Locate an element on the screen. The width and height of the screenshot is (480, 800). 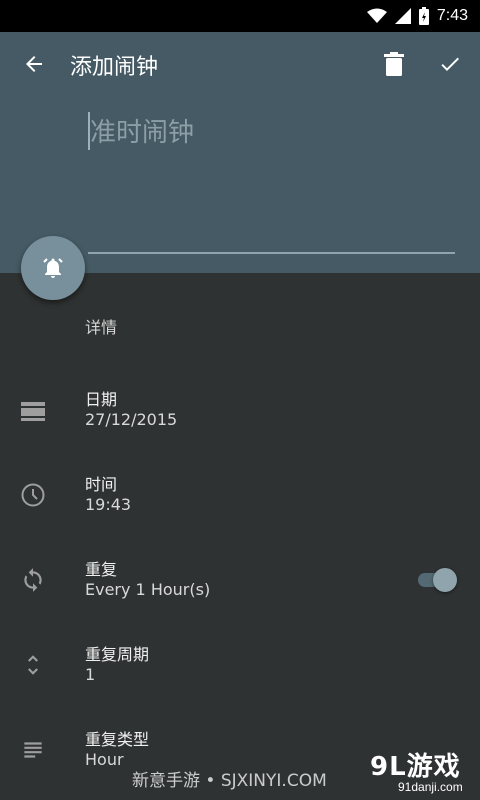
logo-sub-text: 91danji.com is located at coordinates (430, 787).